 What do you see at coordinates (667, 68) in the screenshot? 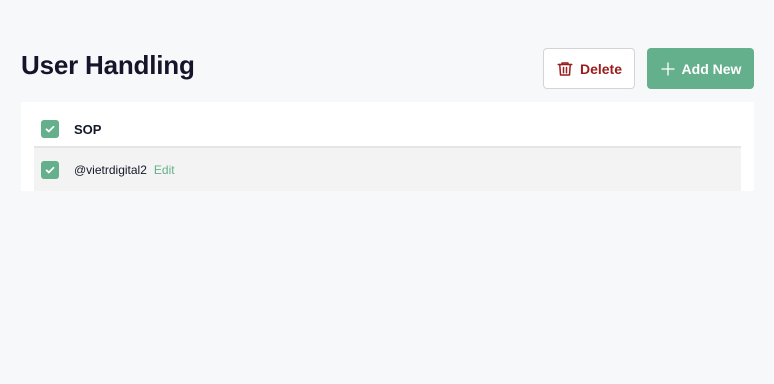
I see `plus-icon` at bounding box center [667, 68].